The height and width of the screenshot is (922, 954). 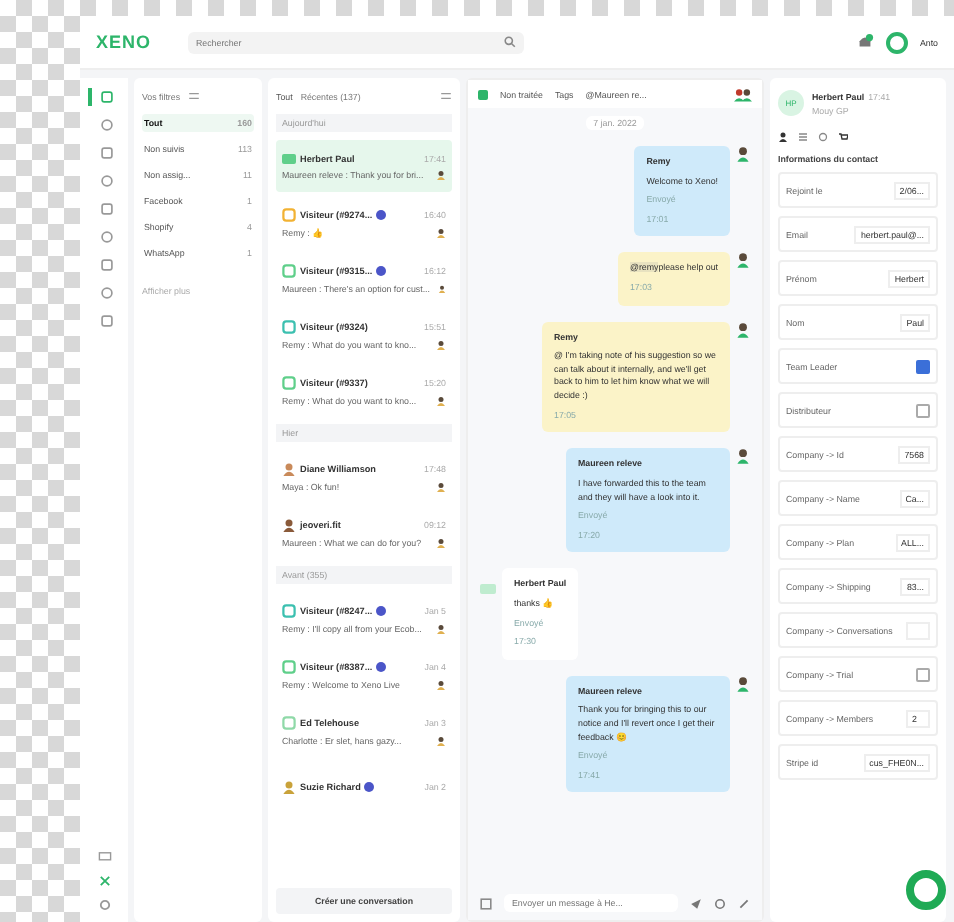 I want to click on send-icon, so click(x=696, y=903).